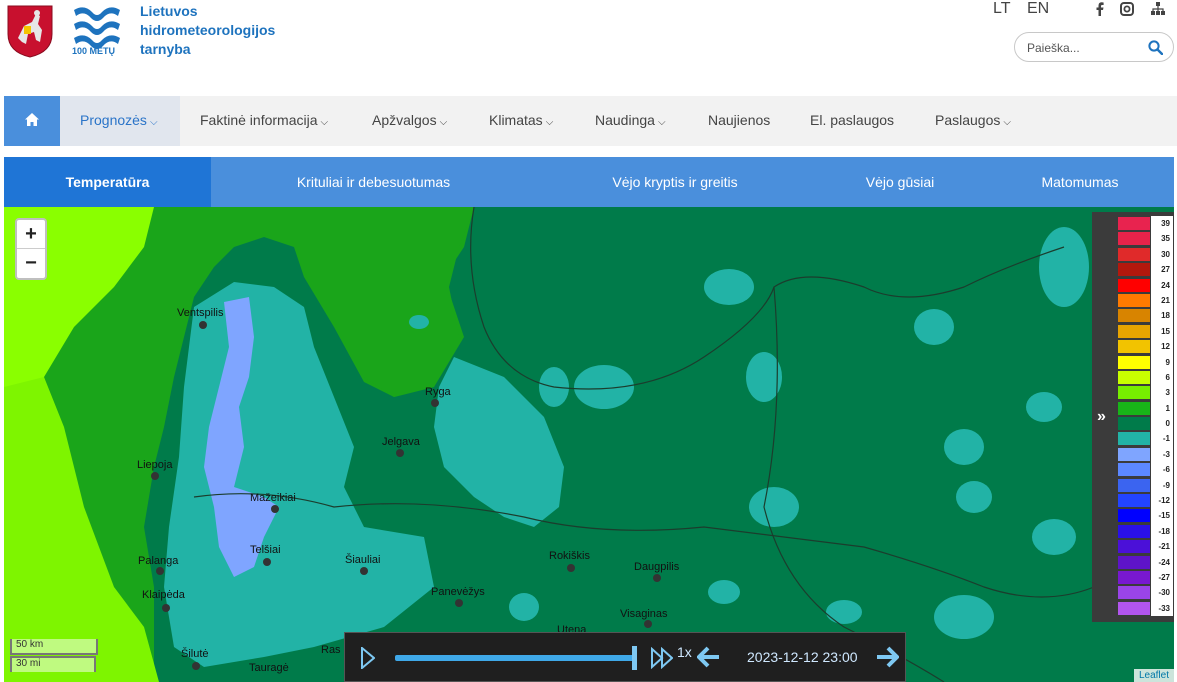 This screenshot has width=1177, height=682. Describe the element at coordinates (1153, 675) in the screenshot. I see `leaflet-attribution-link: Leaflet` at that location.